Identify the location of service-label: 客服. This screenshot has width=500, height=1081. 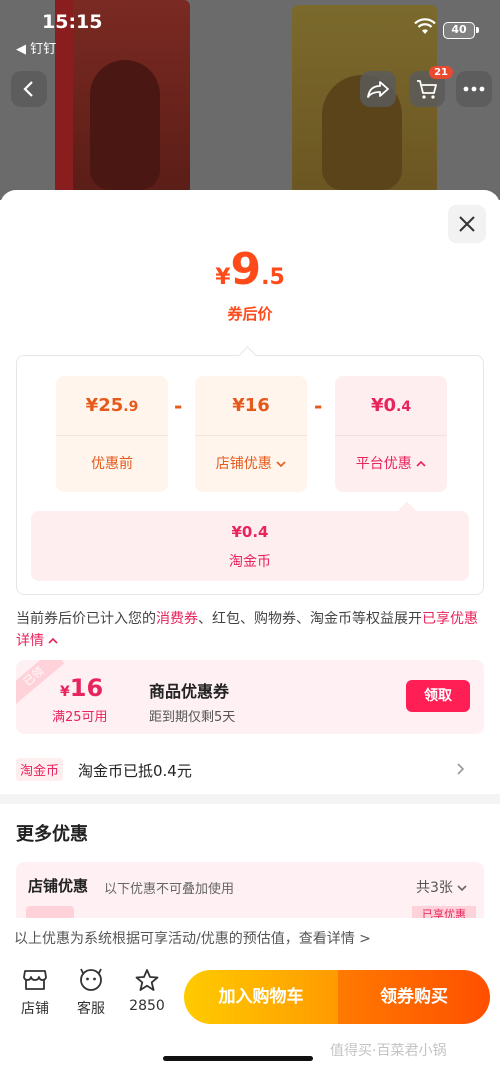
(91, 1009).